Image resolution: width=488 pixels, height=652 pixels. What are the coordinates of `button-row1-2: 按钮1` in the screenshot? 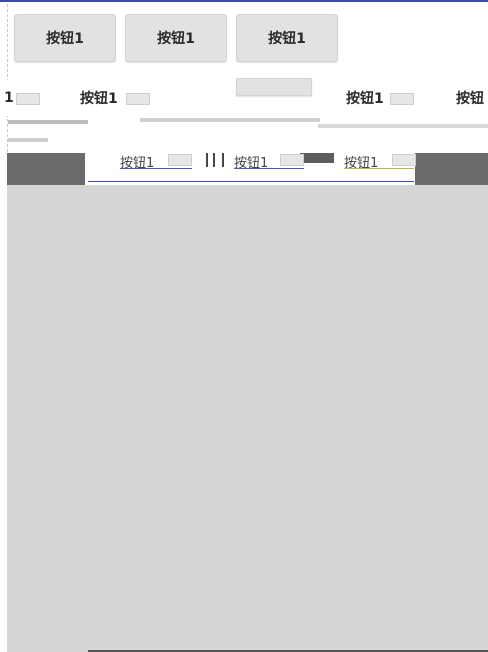 It's located at (176, 38).